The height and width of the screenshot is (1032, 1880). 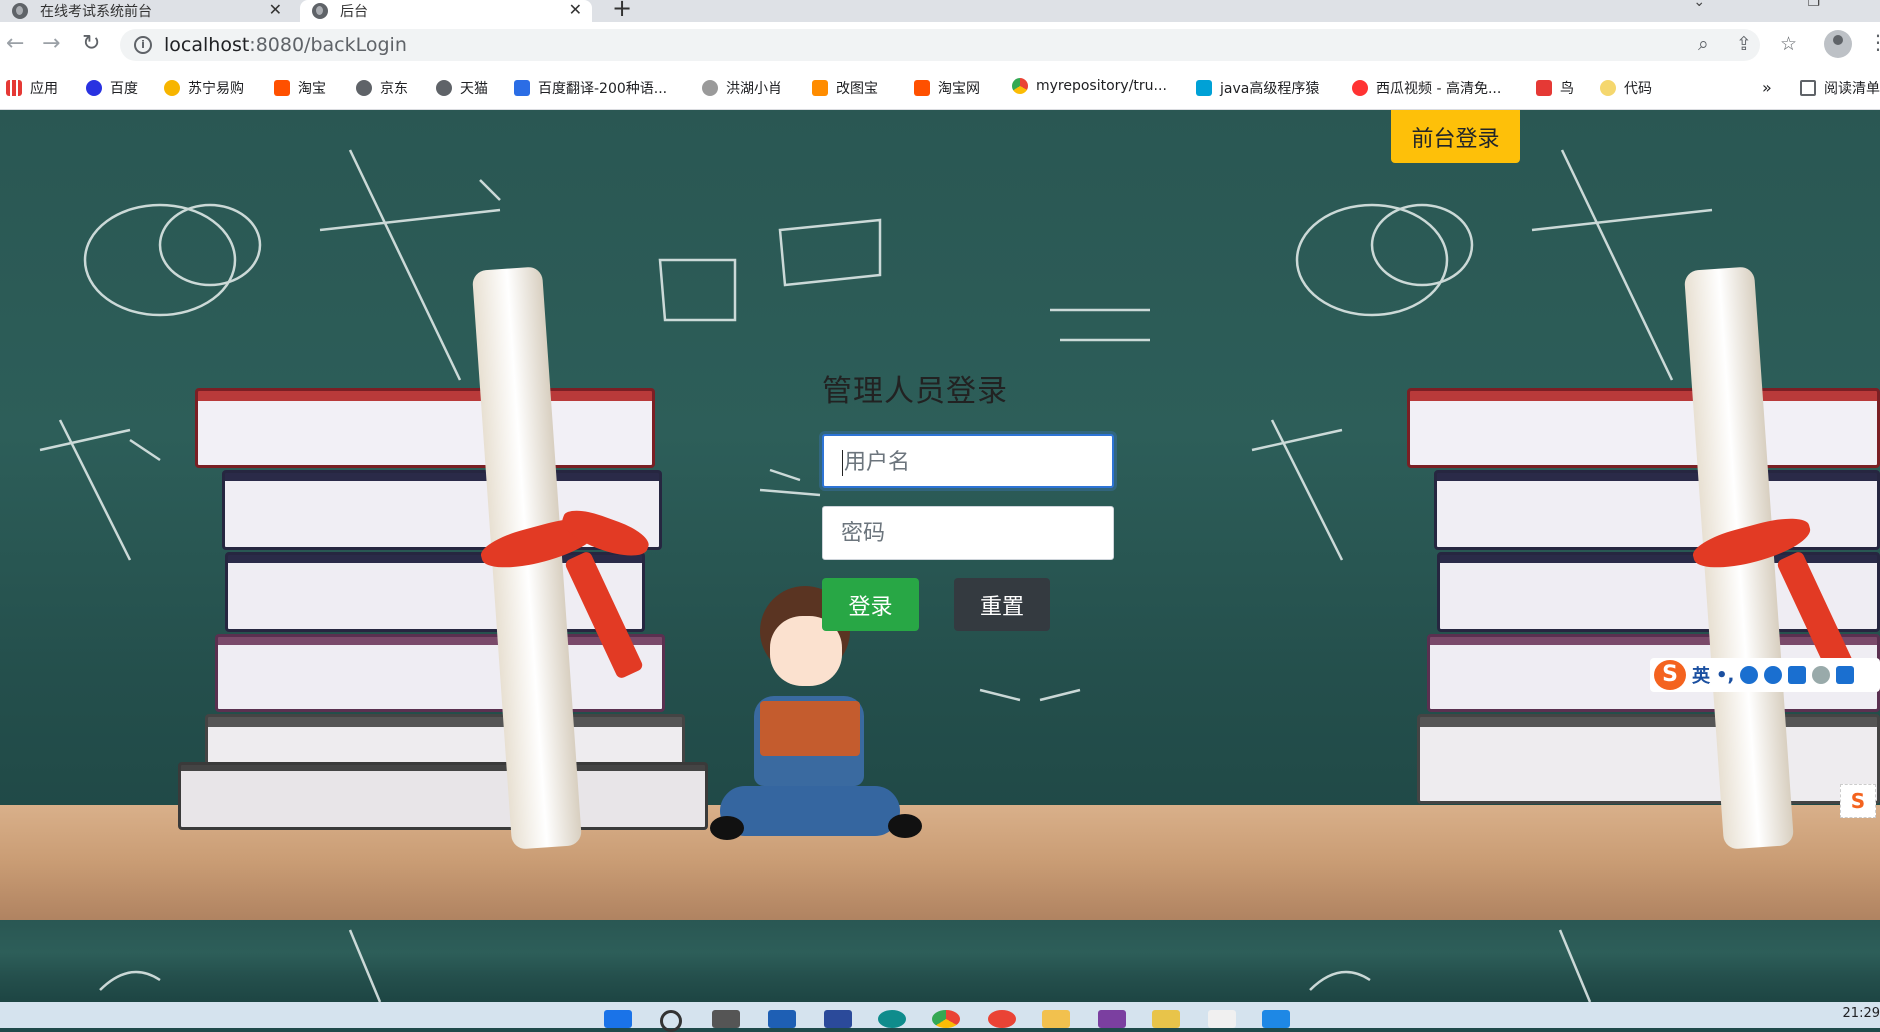 What do you see at coordinates (1670, 675) in the screenshot?
I see `sogou-logo-icon: S` at bounding box center [1670, 675].